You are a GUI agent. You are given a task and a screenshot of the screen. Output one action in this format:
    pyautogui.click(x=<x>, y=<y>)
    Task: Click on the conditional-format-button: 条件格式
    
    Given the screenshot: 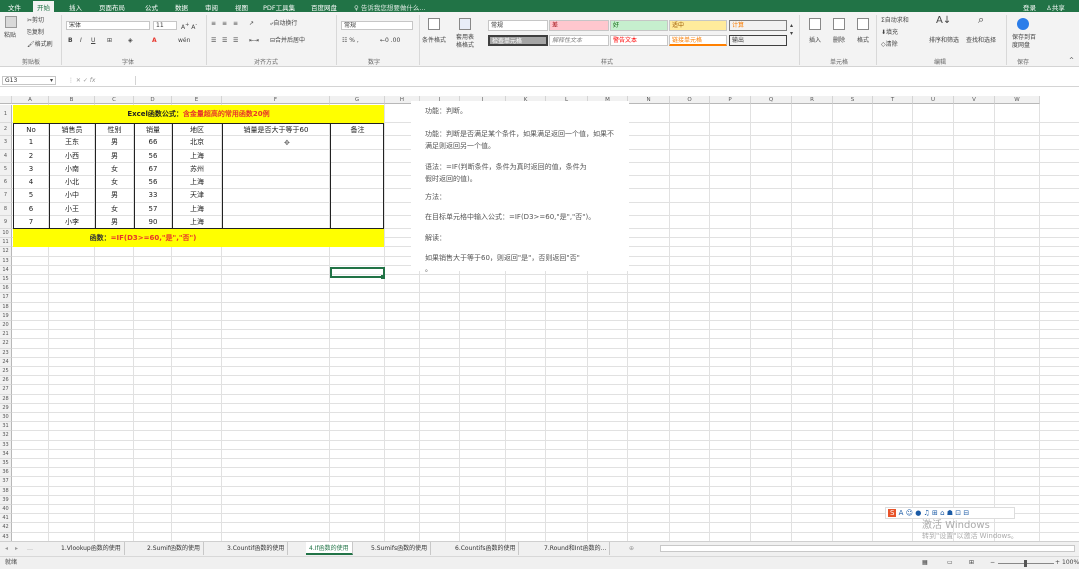 What is the action you would take?
    pyautogui.click(x=434, y=41)
    